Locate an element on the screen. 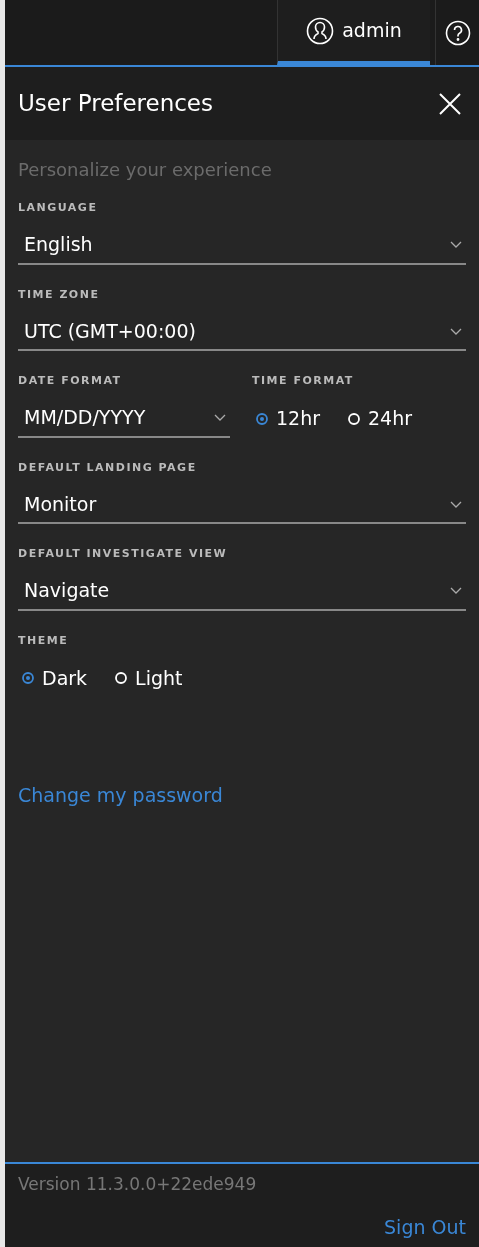  panel-title: User Preferences is located at coordinates (115, 104).